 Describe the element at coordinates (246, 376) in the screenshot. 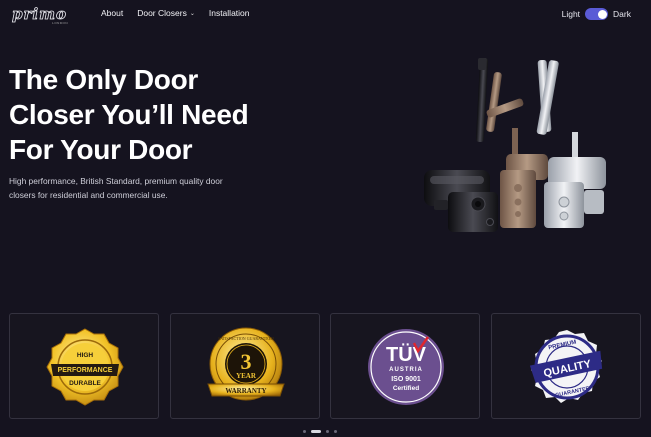

I see `badge-text: YEAR` at that location.